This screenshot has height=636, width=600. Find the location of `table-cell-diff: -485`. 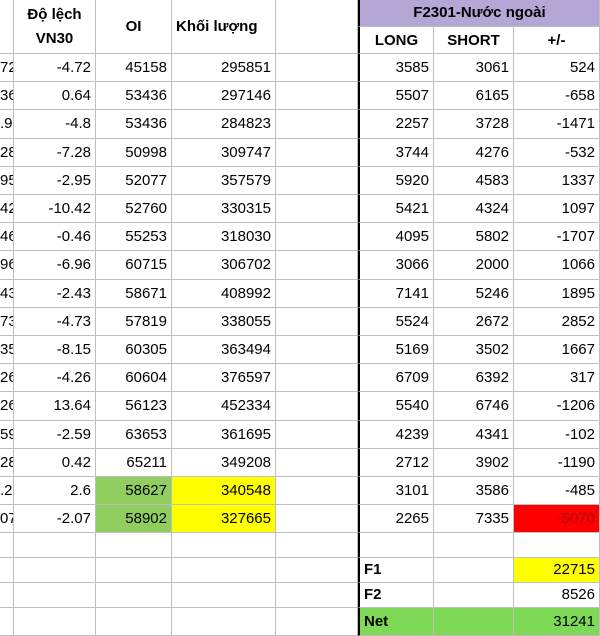

table-cell-diff: -485 is located at coordinates (557, 491).